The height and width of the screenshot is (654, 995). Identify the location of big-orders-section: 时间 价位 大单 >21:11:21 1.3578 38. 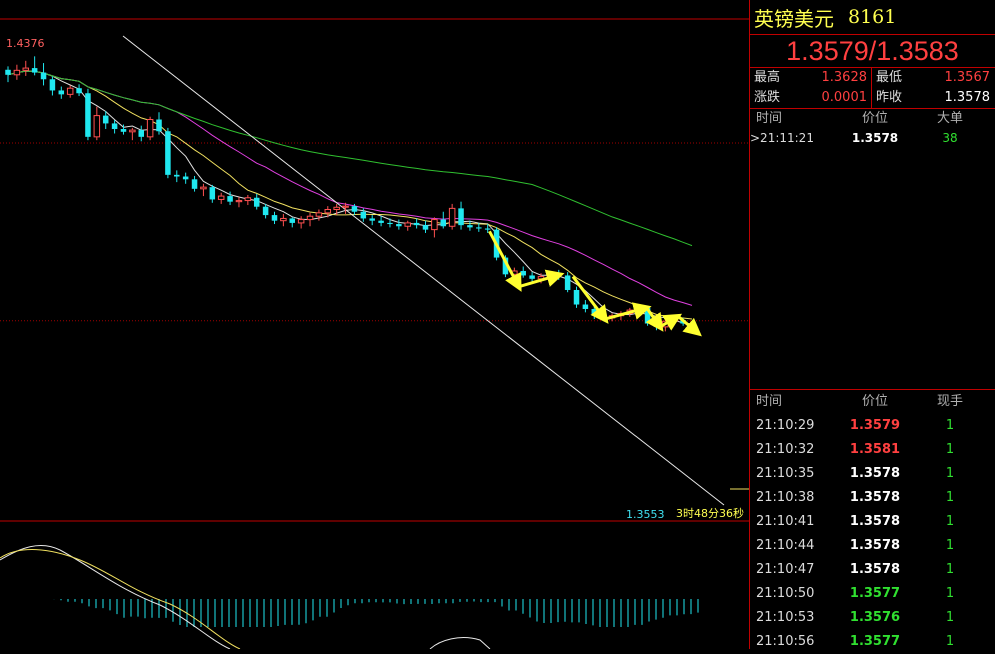
(872, 249).